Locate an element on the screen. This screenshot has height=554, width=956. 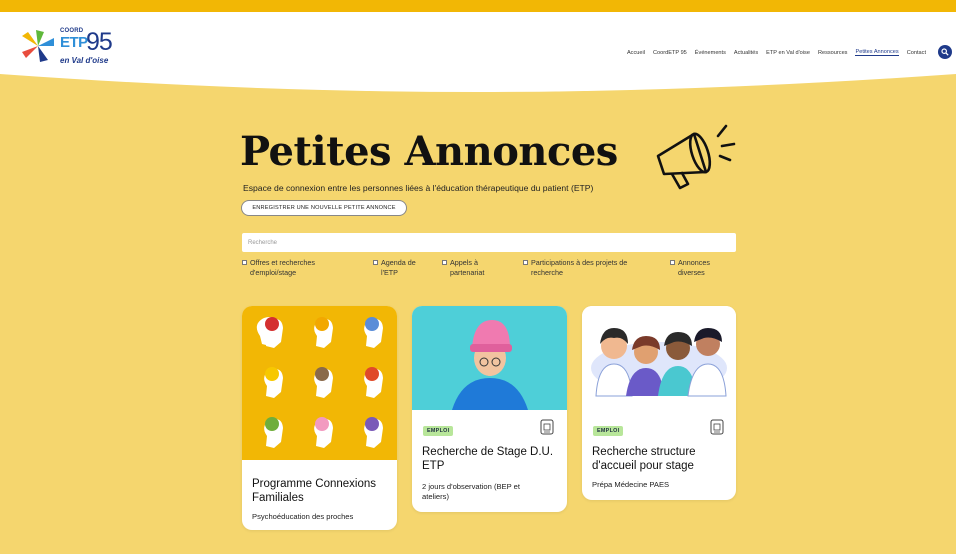
nav-petites-annonces: Petites Annonces is located at coordinates (877, 52).